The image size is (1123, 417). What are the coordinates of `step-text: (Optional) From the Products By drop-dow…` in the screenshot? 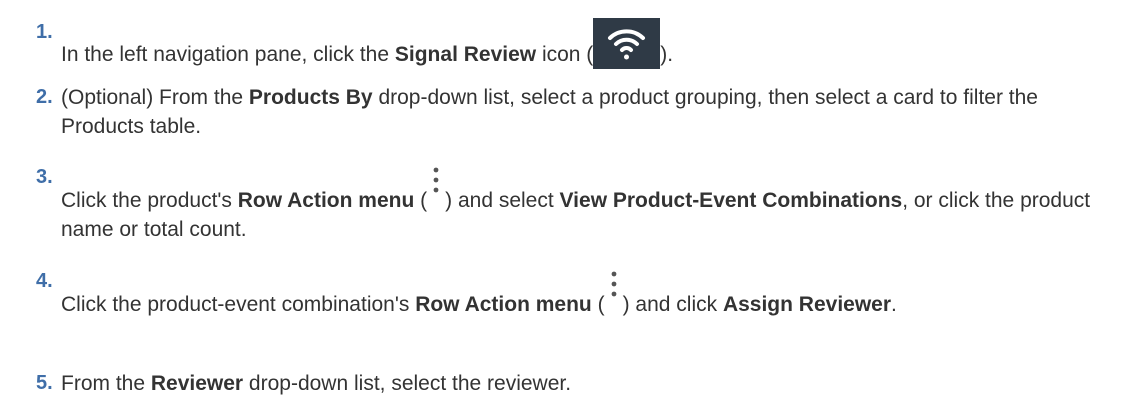 It's located at (549, 112).